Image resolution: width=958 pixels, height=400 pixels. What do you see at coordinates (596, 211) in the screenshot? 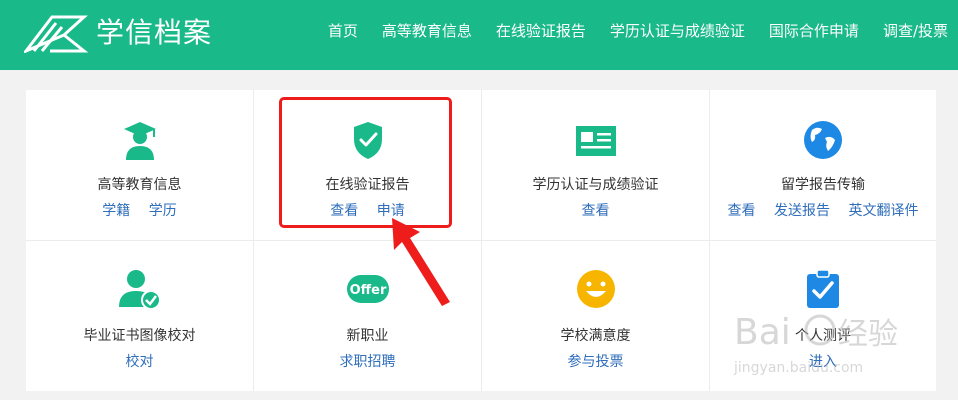
I see `link-view-certification: 查看` at bounding box center [596, 211].